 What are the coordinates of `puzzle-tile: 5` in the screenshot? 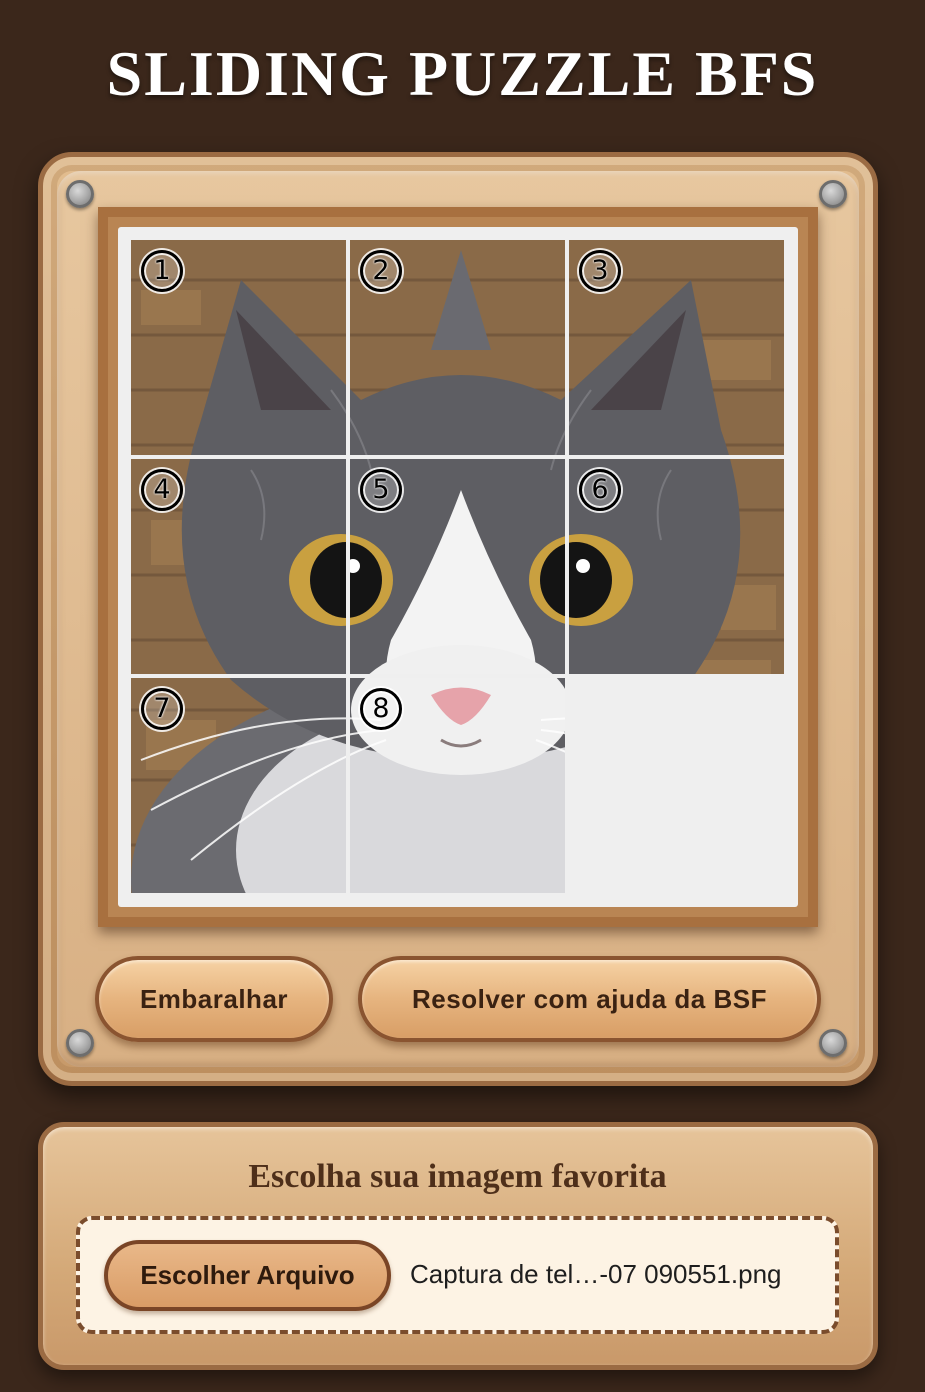 It's located at (457, 566).